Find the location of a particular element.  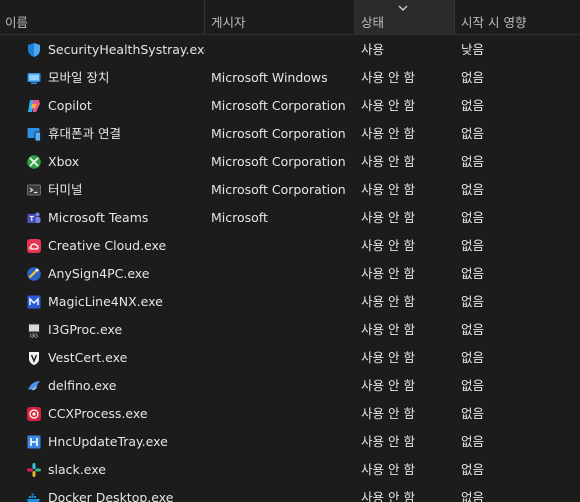

publisher-cell: Microsoft Windows is located at coordinates (269, 77).